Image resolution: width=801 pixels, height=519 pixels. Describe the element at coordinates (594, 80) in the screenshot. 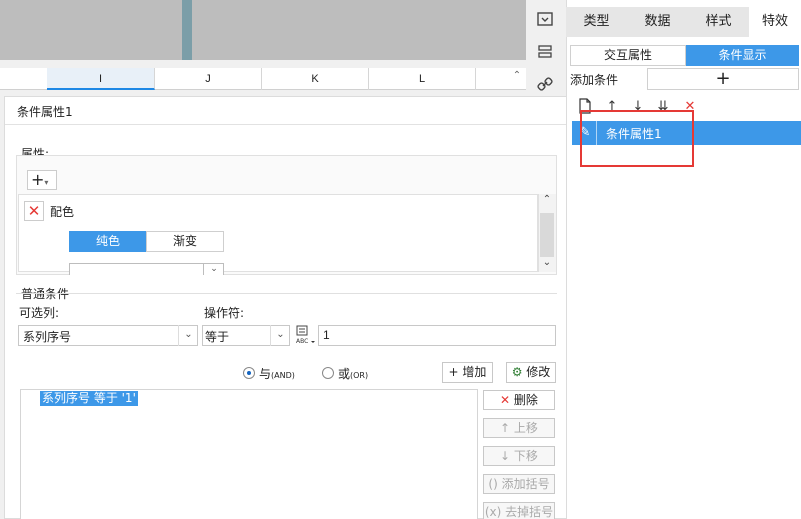

I see `add-condition-label: 添加条件` at that location.